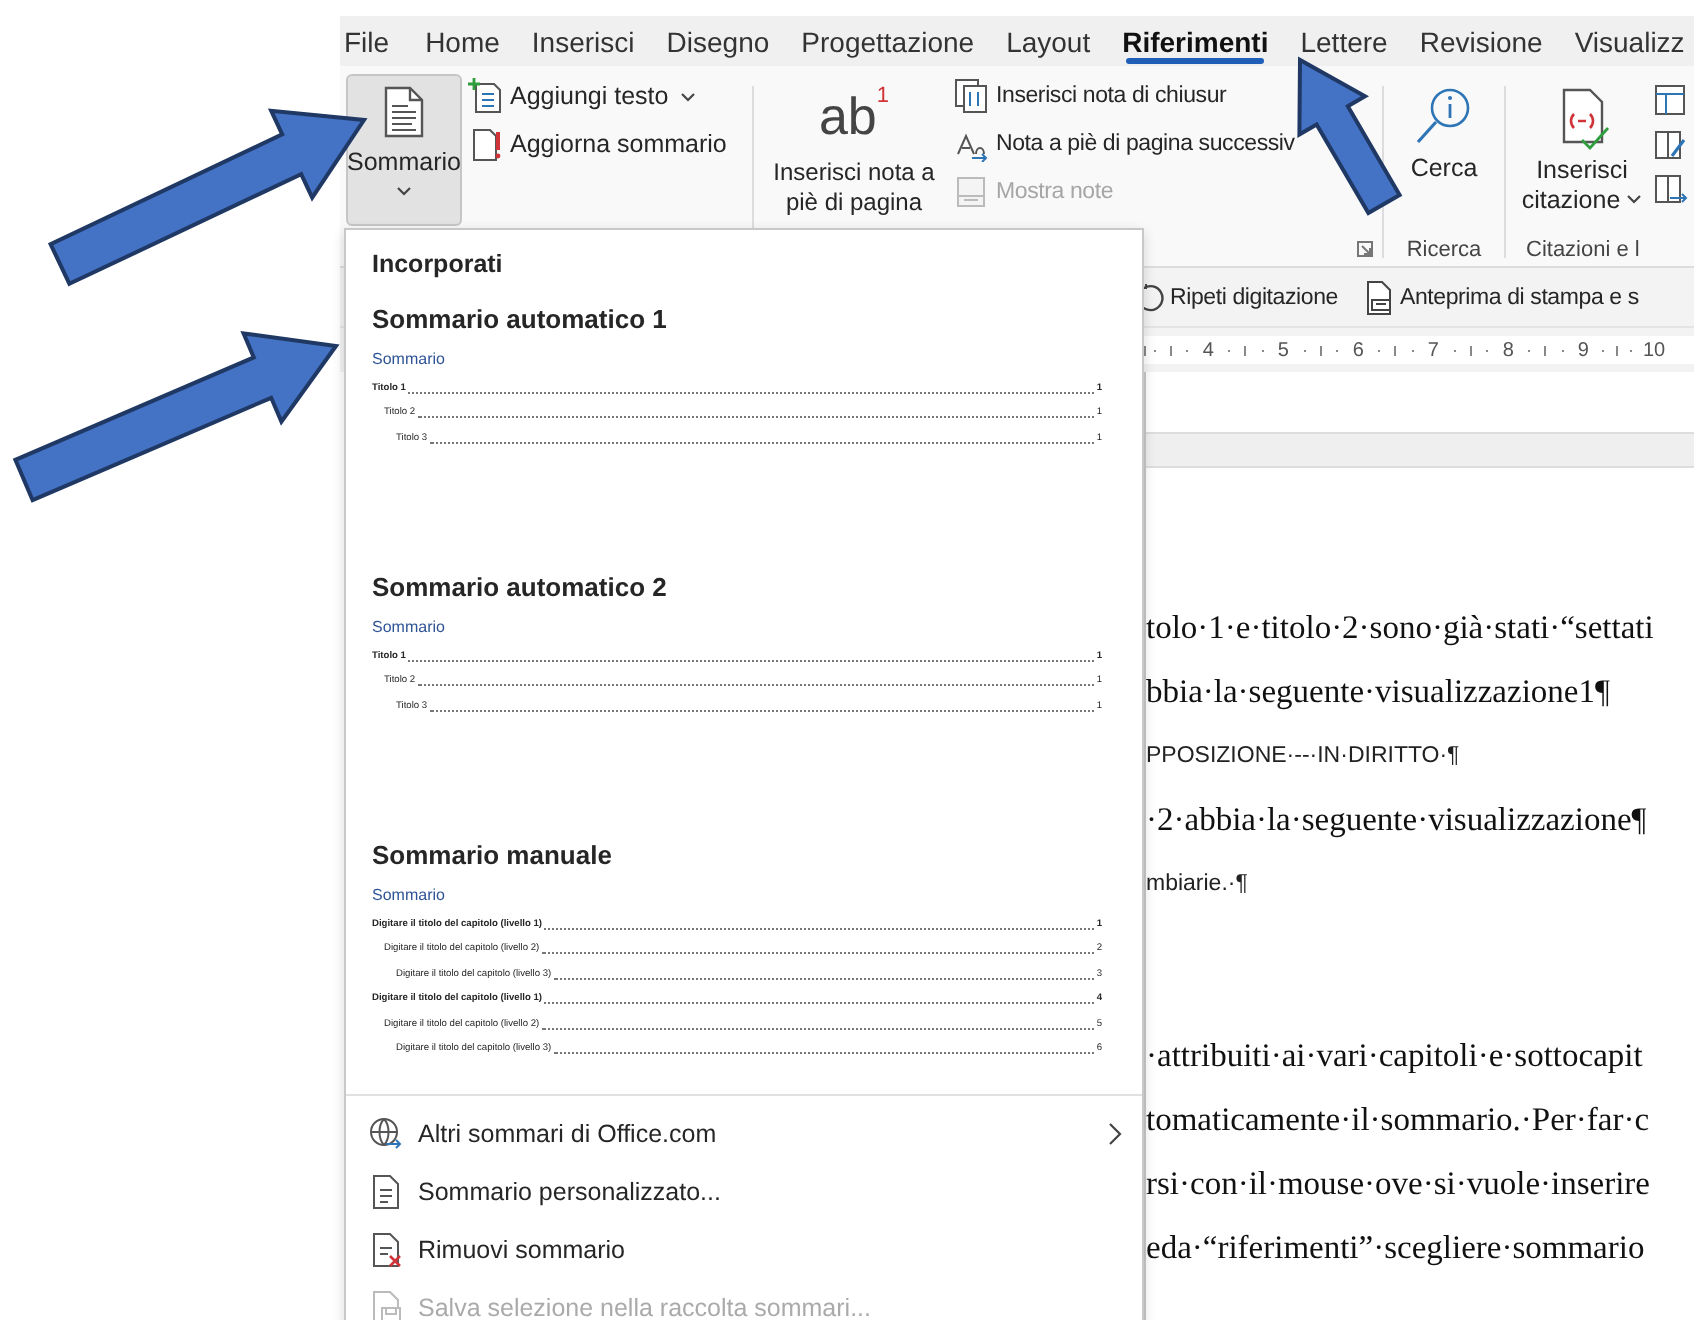 The image size is (1694, 1320). Describe the element at coordinates (1124, 143) in the screenshot. I see `next-footnote-button: Nota a piè di pagina successiv` at that location.